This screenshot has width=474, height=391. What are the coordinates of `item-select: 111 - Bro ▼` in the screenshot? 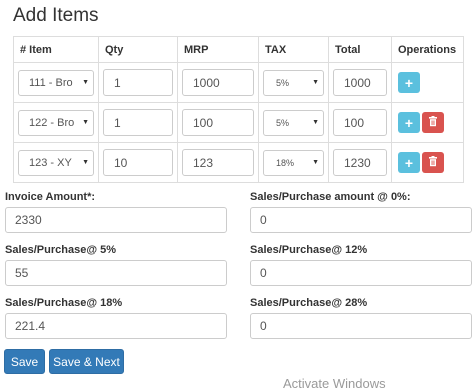 It's located at (56, 82).